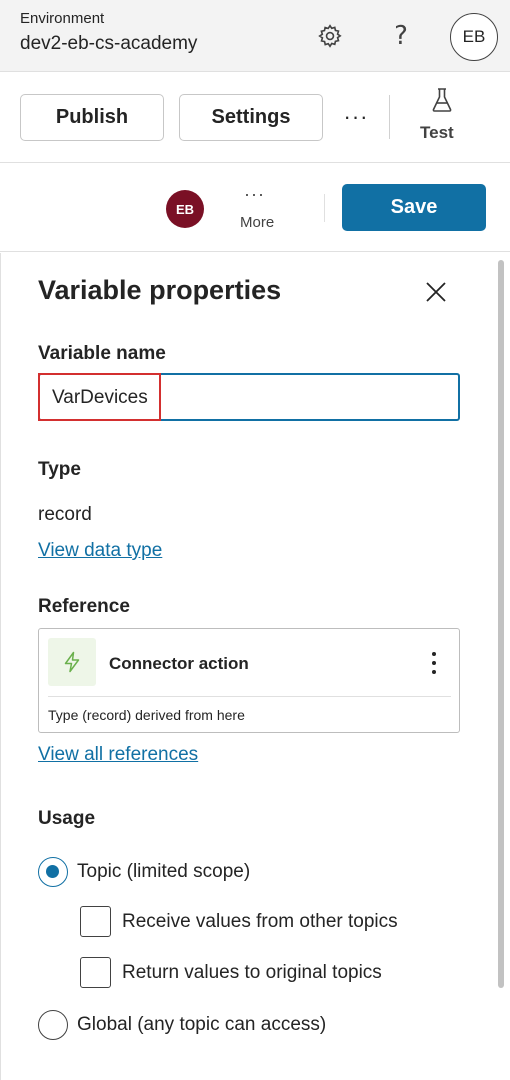  What do you see at coordinates (84, 606) in the screenshot?
I see `reference-label: Reference` at bounding box center [84, 606].